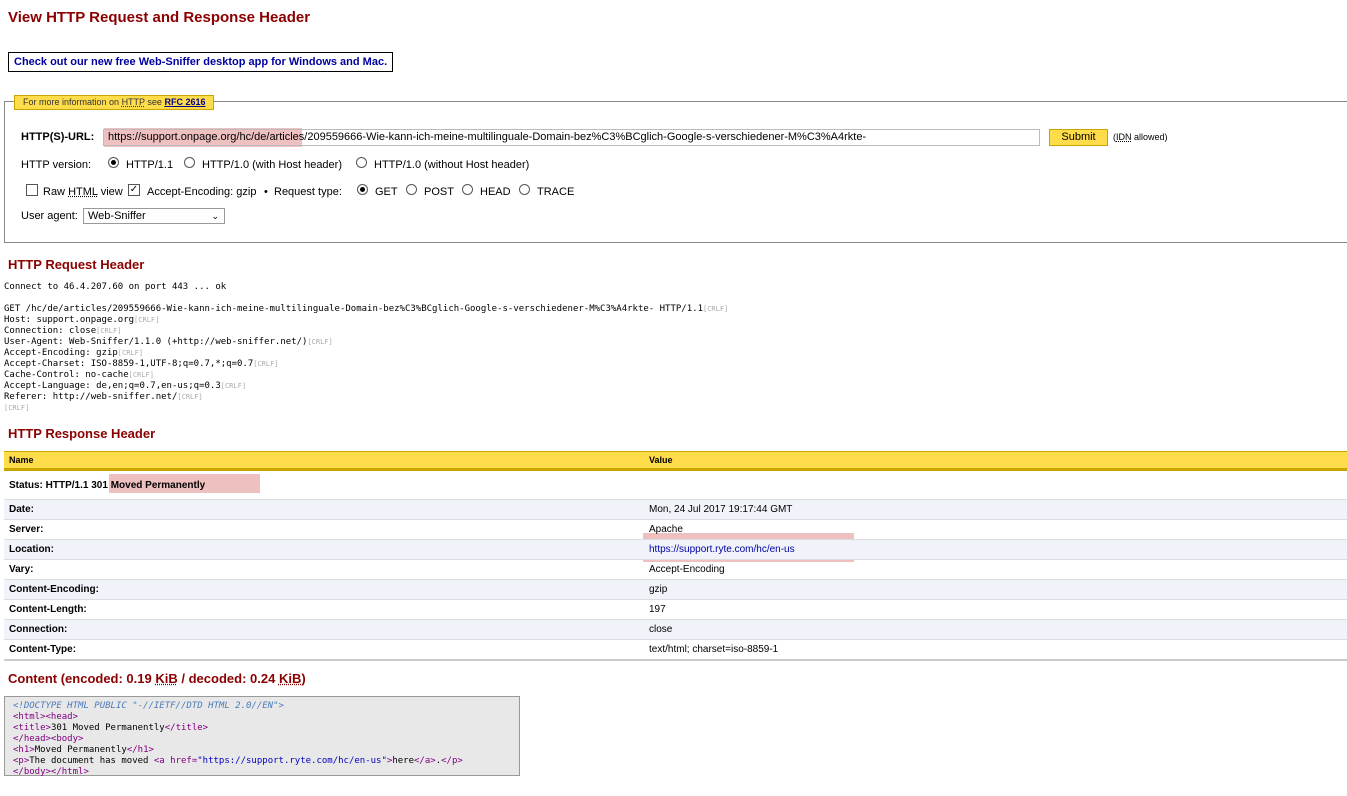 The image size is (1347, 796). What do you see at coordinates (186, 728) in the screenshot?
I see `code-tag: </title>` at bounding box center [186, 728].